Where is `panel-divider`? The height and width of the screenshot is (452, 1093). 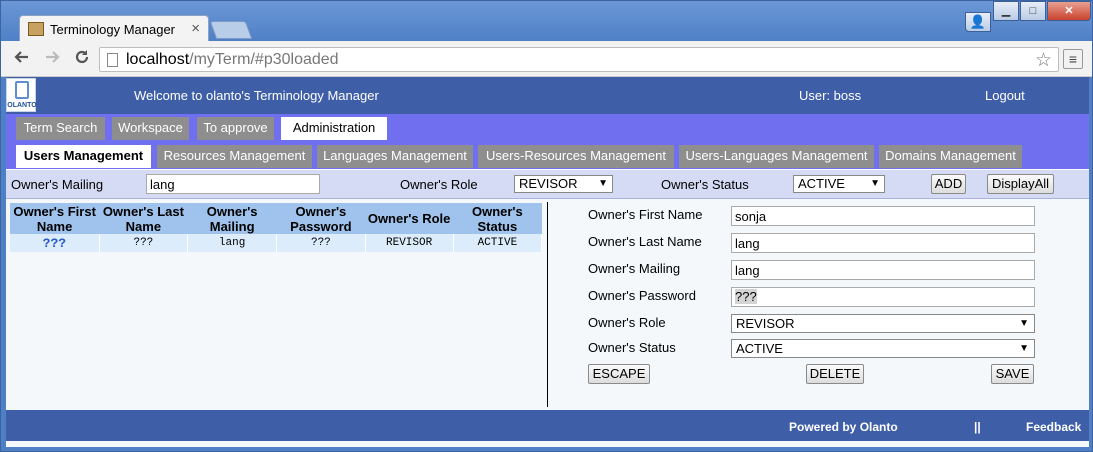
panel-divider is located at coordinates (547, 304).